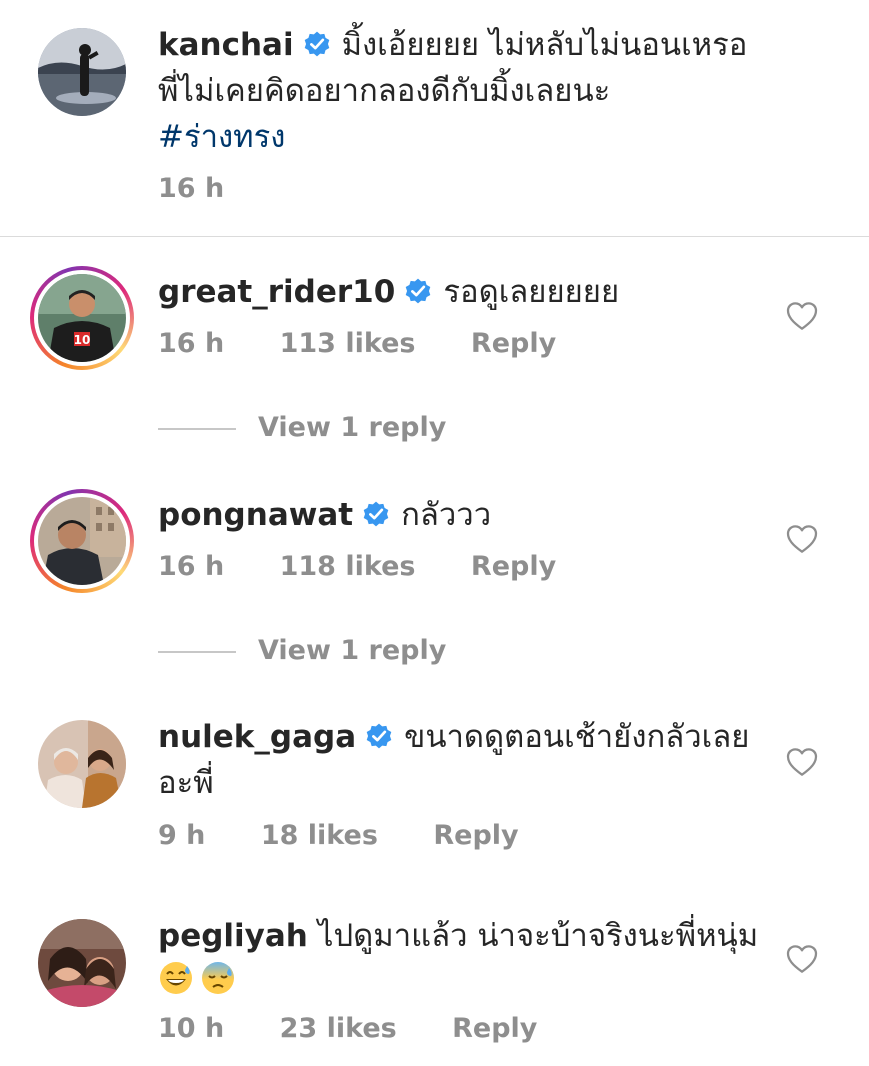 Image resolution: width=869 pixels, height=1066 pixels. What do you see at coordinates (276, 292) in the screenshot?
I see `username: great_rider10` at bounding box center [276, 292].